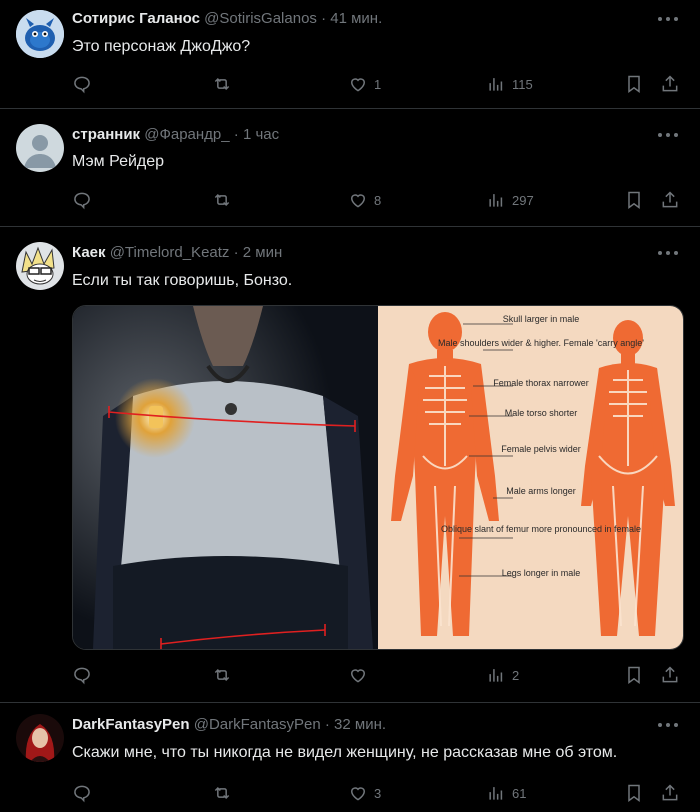 This screenshot has height=812, width=700. I want to click on like-button: 1, so click(364, 84).